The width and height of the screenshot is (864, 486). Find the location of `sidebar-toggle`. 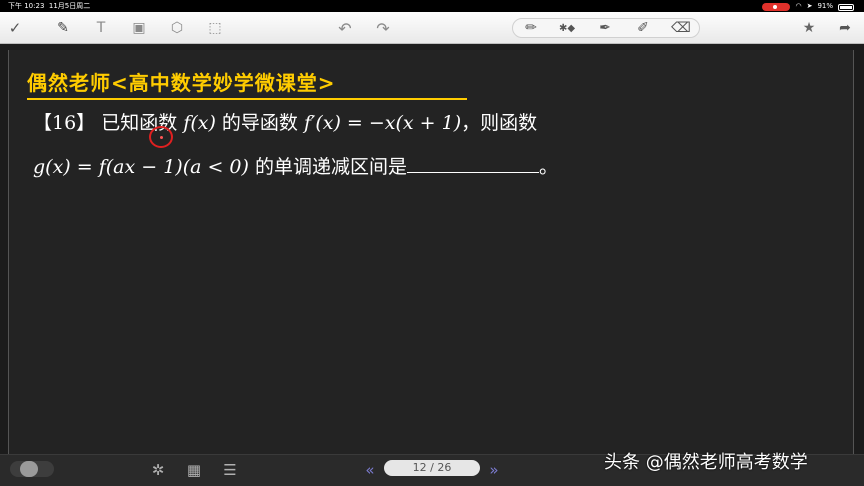

sidebar-toggle is located at coordinates (32, 469).